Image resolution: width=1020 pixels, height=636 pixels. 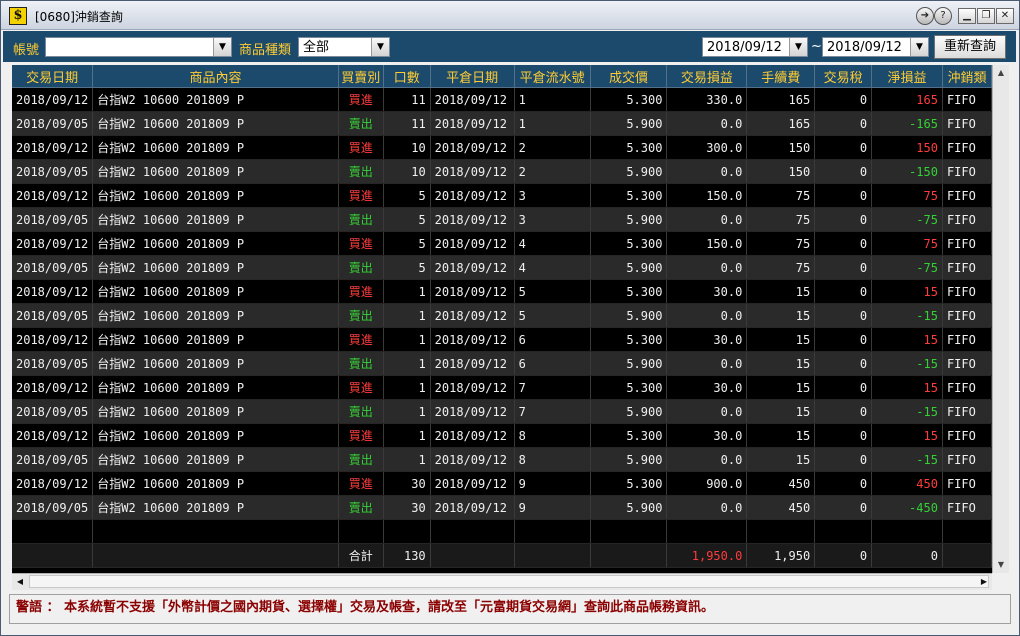 I want to click on maximize-icon: ❐, so click(x=986, y=16).